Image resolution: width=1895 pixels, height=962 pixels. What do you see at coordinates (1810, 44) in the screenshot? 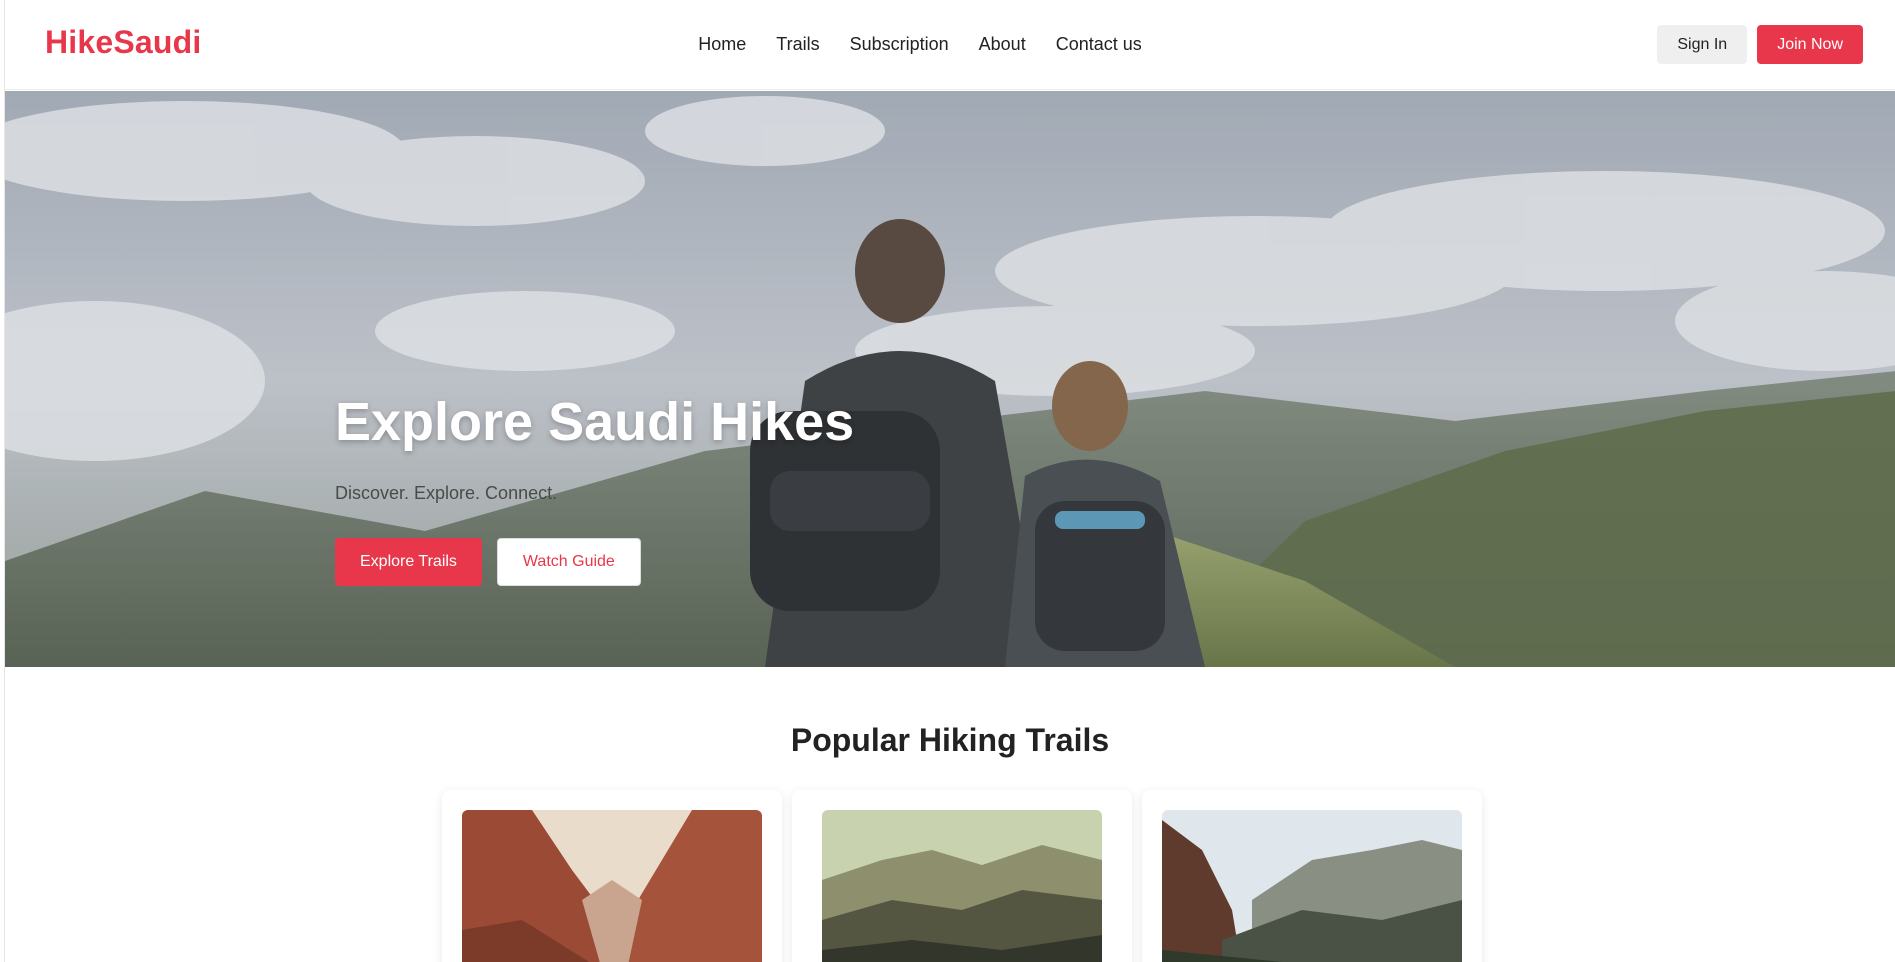
I see `join-now-button: Join Now` at bounding box center [1810, 44].